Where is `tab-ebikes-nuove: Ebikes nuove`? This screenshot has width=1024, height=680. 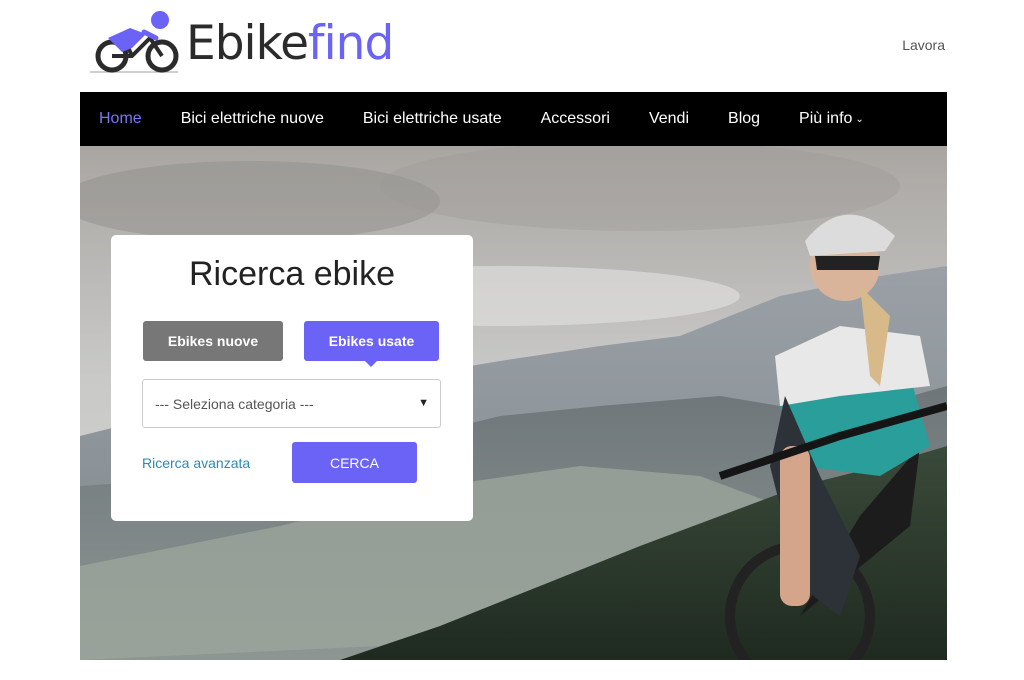 tab-ebikes-nuove: Ebikes nuove is located at coordinates (213, 341).